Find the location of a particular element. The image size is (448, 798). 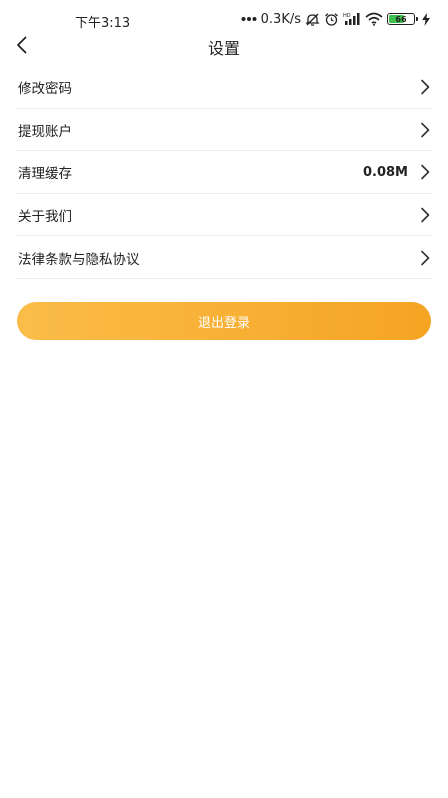

settings-item-label: 清理缓存 is located at coordinates (45, 174).